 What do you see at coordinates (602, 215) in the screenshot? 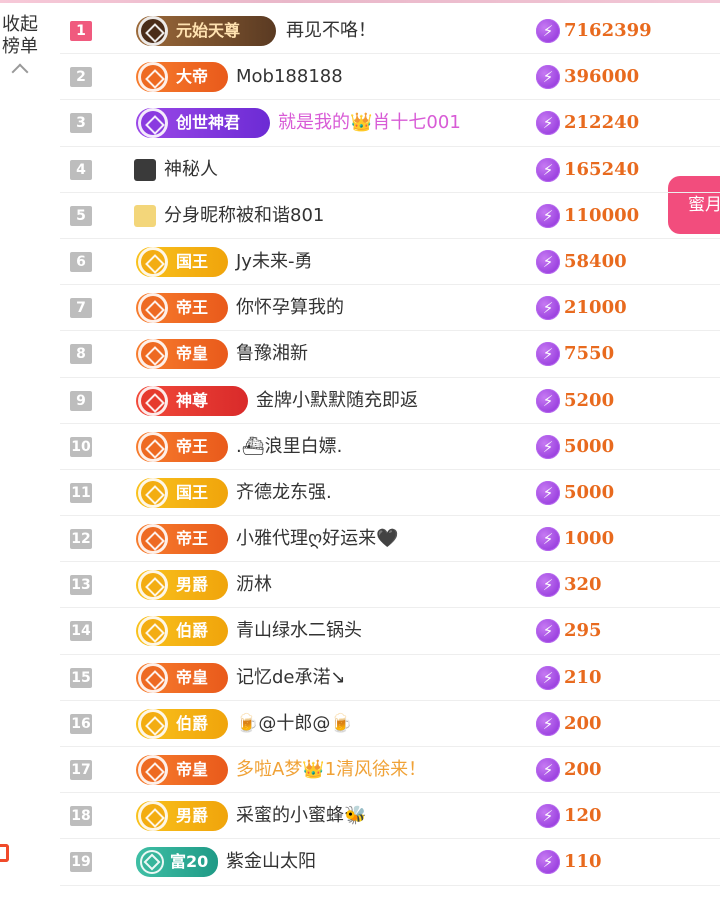
I see `contribution-amount: 110000` at bounding box center [602, 215].